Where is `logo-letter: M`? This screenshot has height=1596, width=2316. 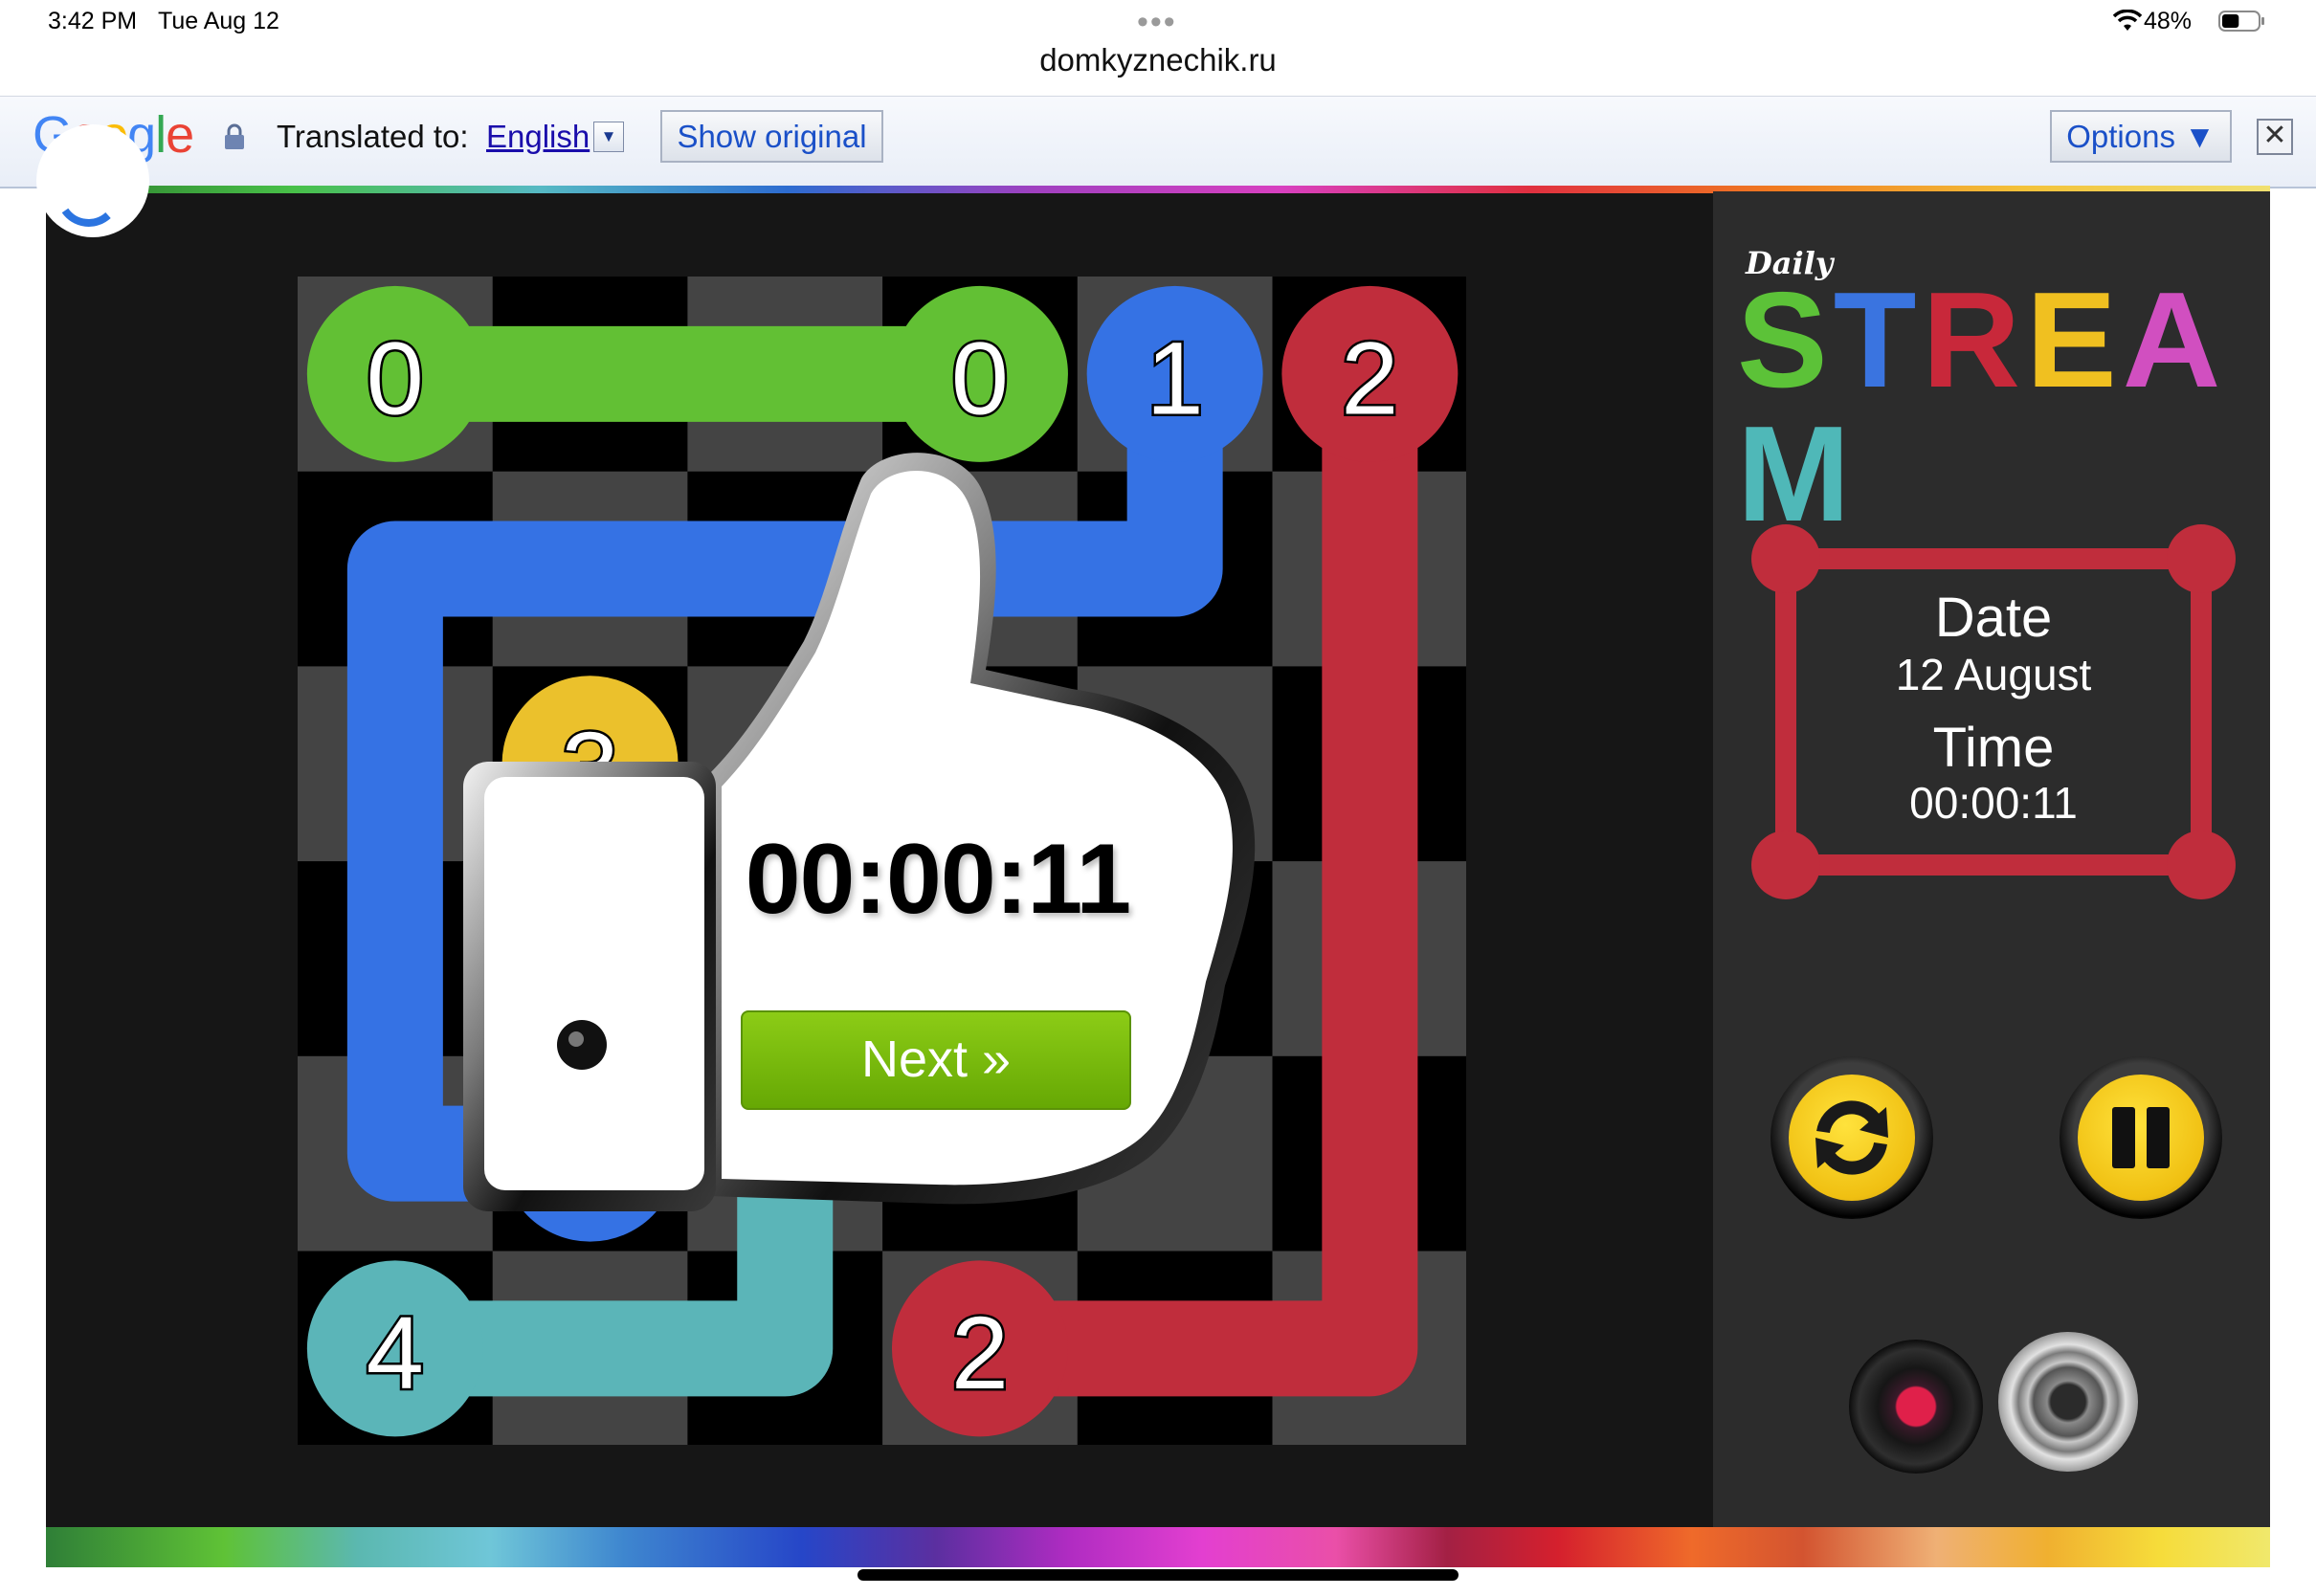 logo-letter: M is located at coordinates (1797, 474).